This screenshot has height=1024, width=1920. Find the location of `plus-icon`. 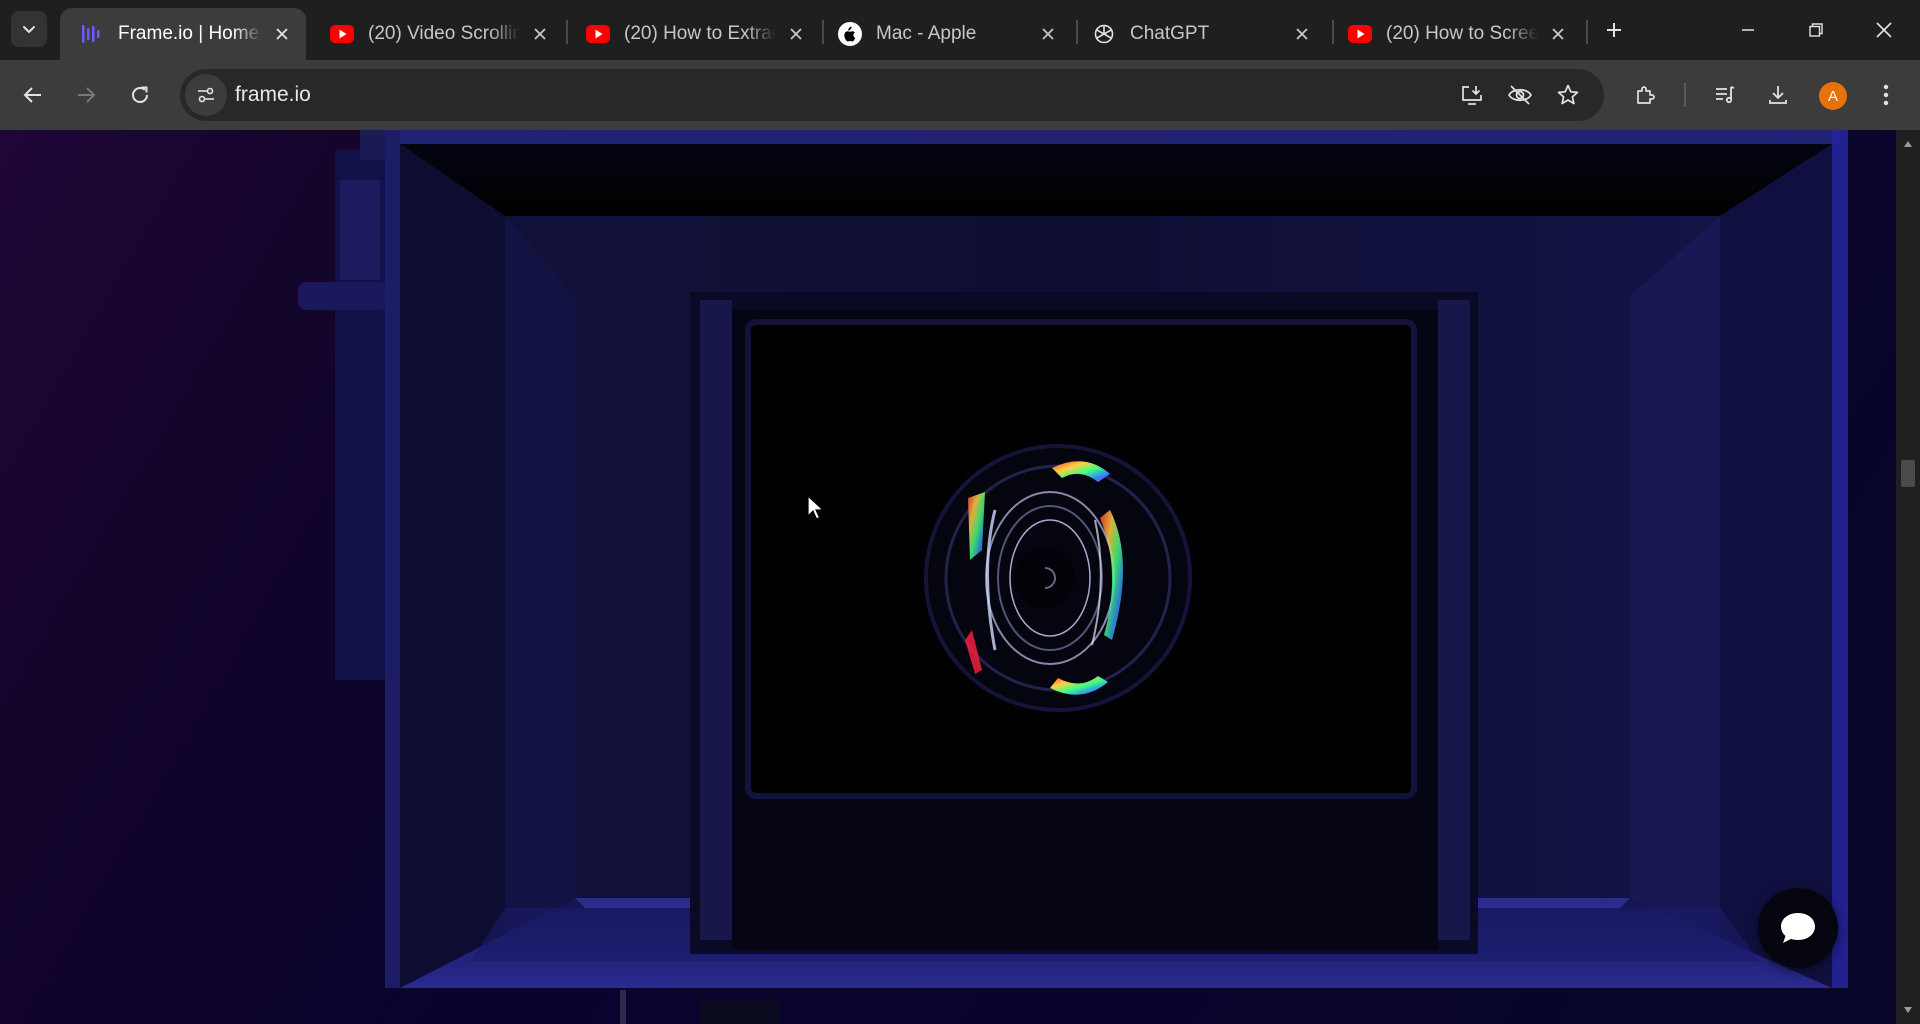

plus-icon is located at coordinates (1614, 30).